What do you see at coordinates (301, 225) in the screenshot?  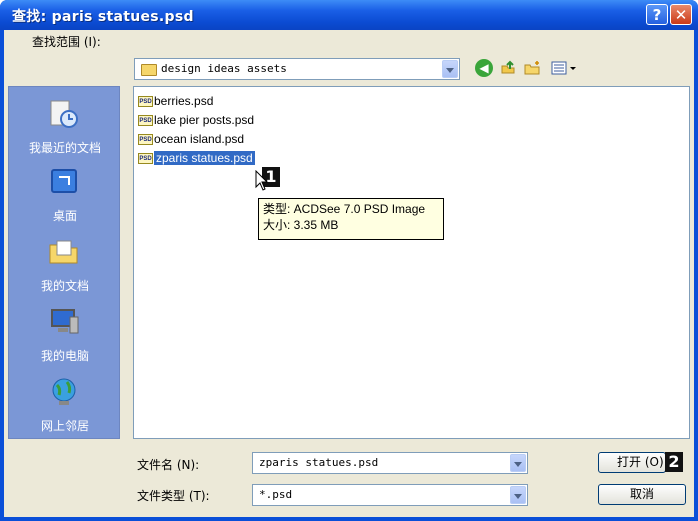 I see `tooltip-size: 大小: 3.35 MB` at bounding box center [301, 225].